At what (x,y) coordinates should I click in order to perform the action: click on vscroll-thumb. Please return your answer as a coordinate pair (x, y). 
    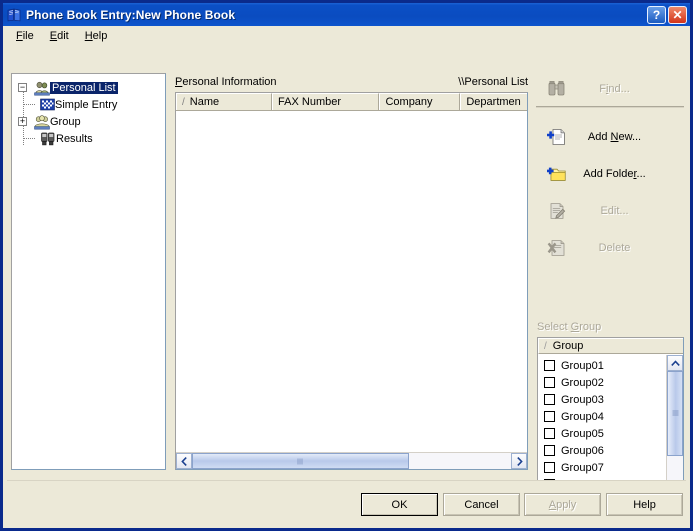
    Looking at the image, I should click on (675, 413).